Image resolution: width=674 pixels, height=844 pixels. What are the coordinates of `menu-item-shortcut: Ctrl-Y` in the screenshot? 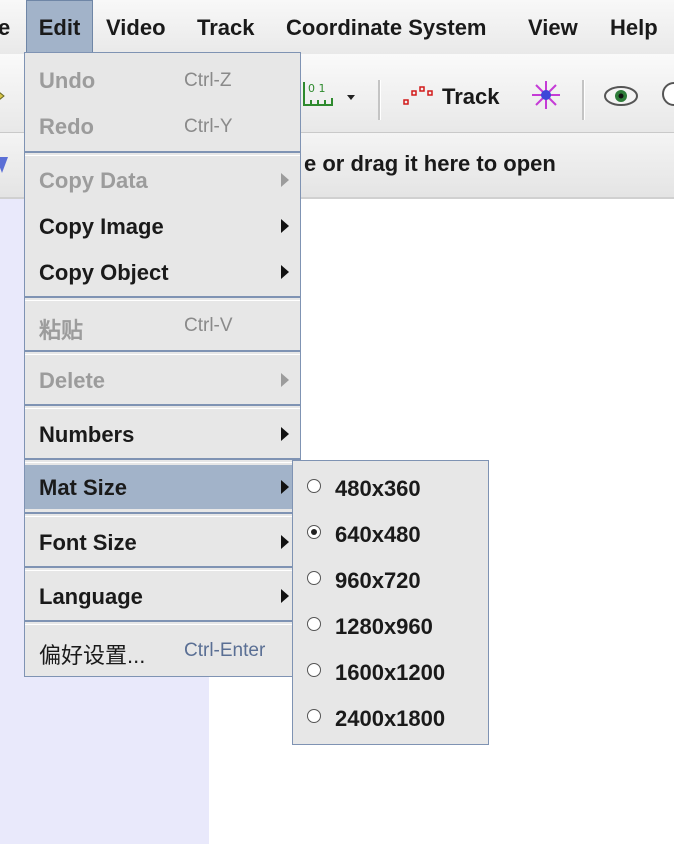 It's located at (208, 126).